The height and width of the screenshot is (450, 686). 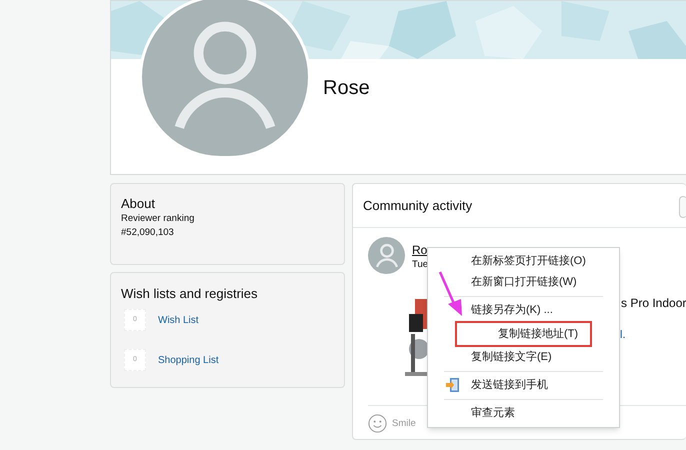 What do you see at coordinates (158, 219) in the screenshot?
I see `ranking-label: Reviewer ranking` at bounding box center [158, 219].